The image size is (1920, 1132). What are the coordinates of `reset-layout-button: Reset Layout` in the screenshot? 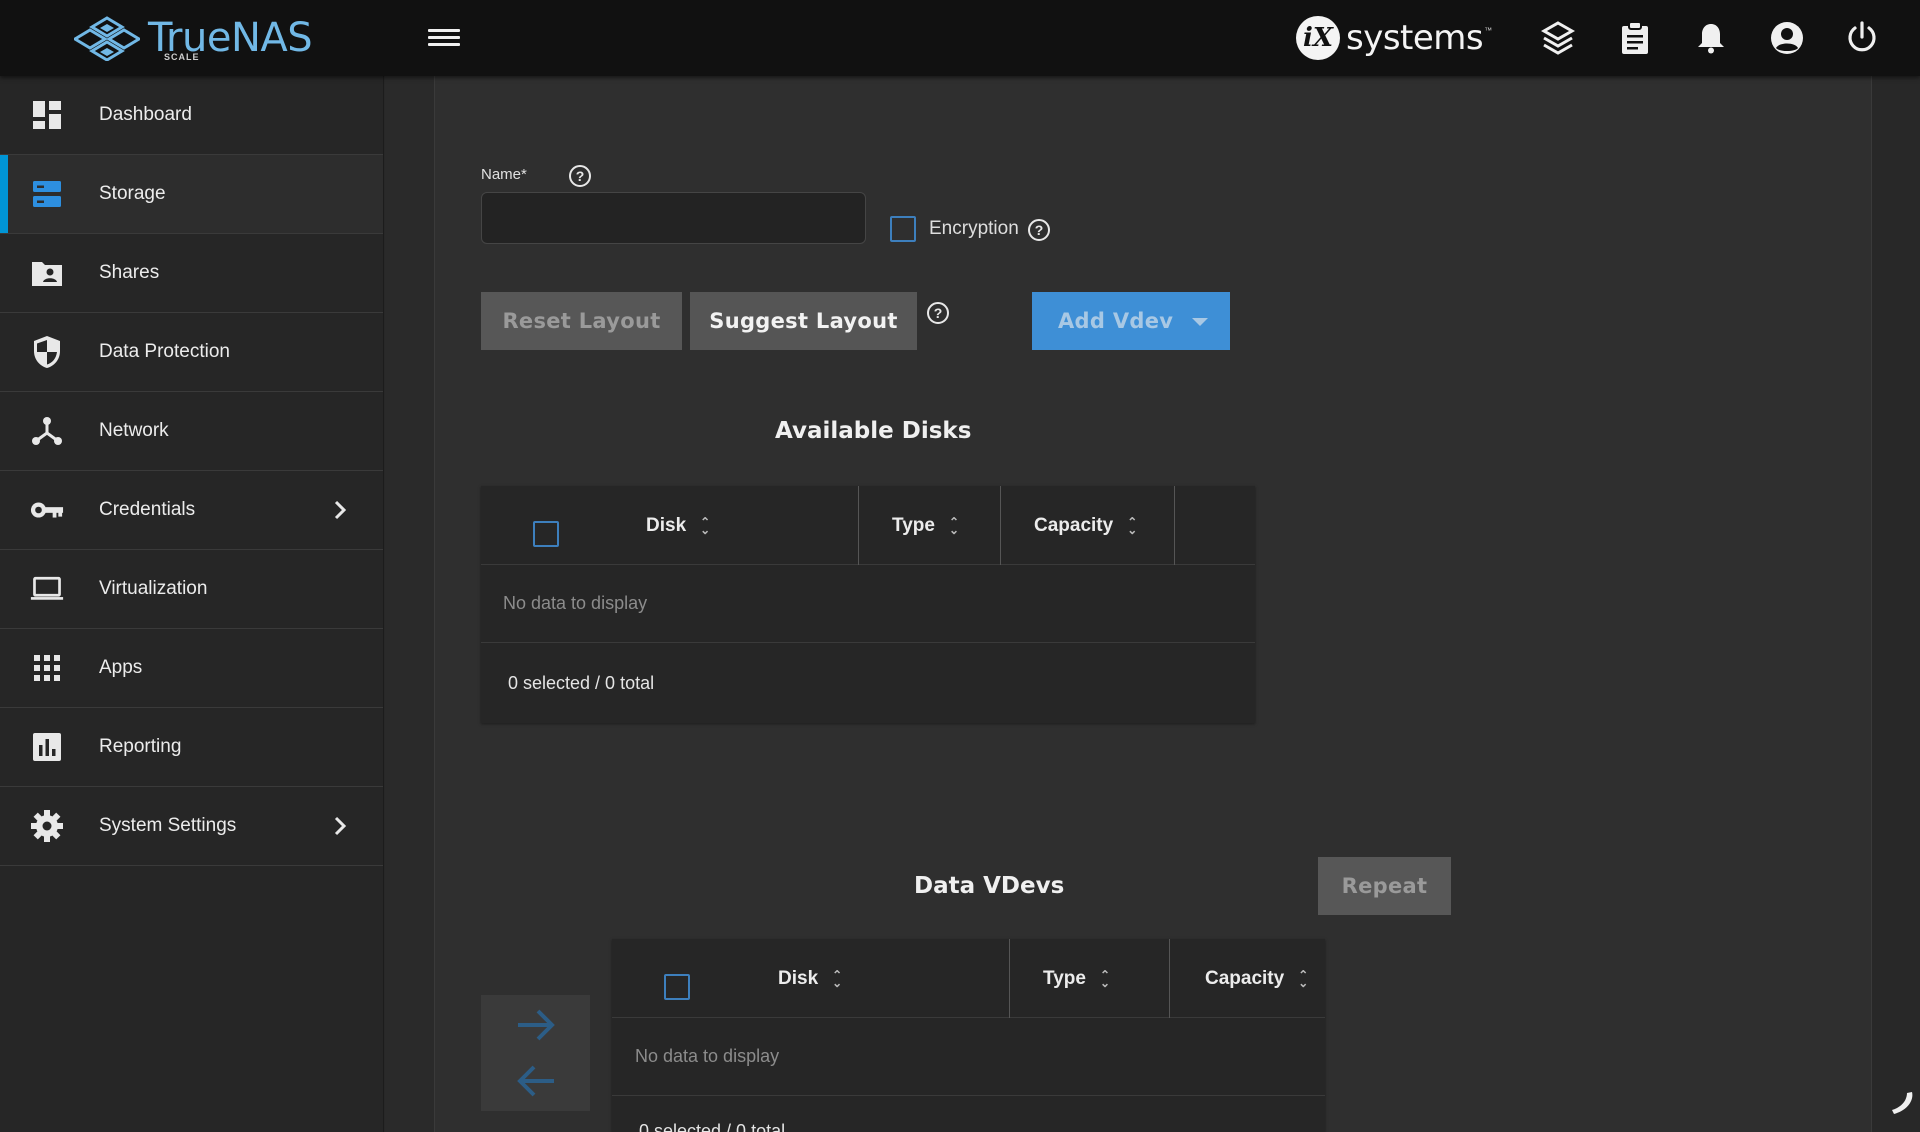 It's located at (581, 321).